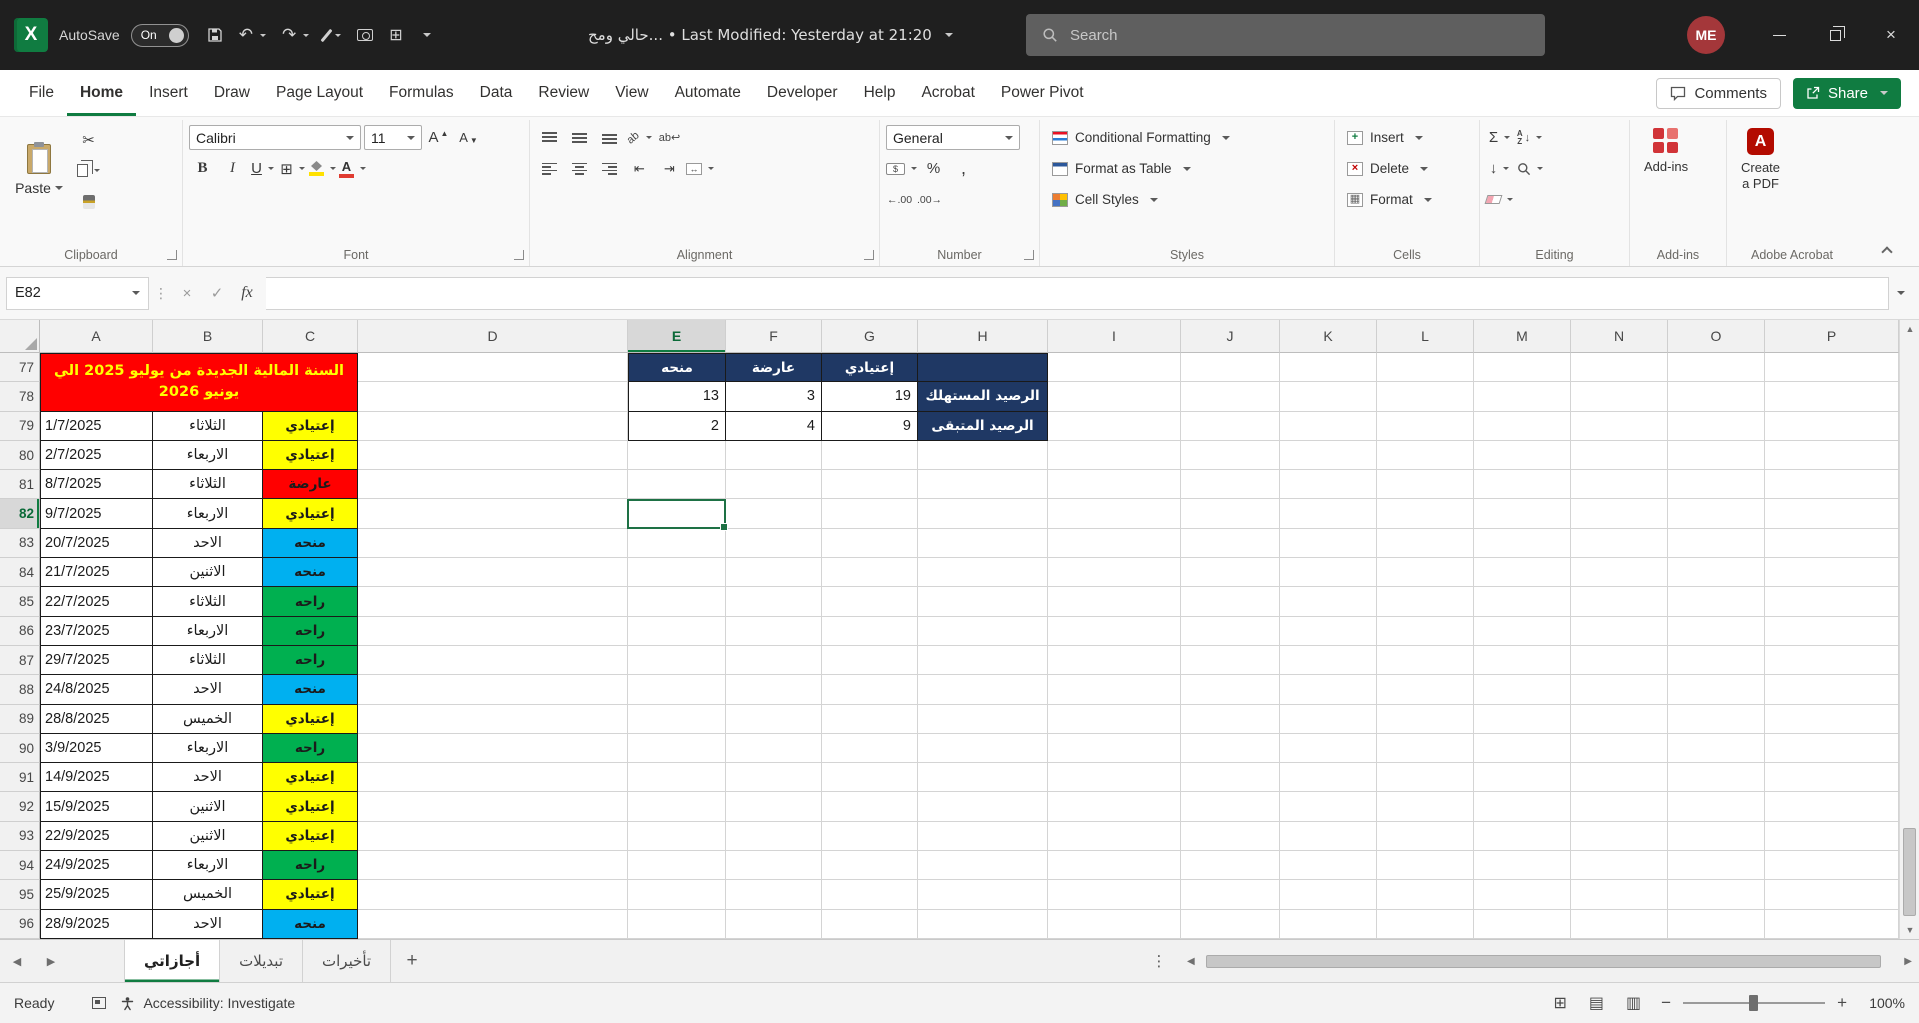 Image resolution: width=1919 pixels, height=1023 pixels. I want to click on cell-M95, so click(1522, 895).